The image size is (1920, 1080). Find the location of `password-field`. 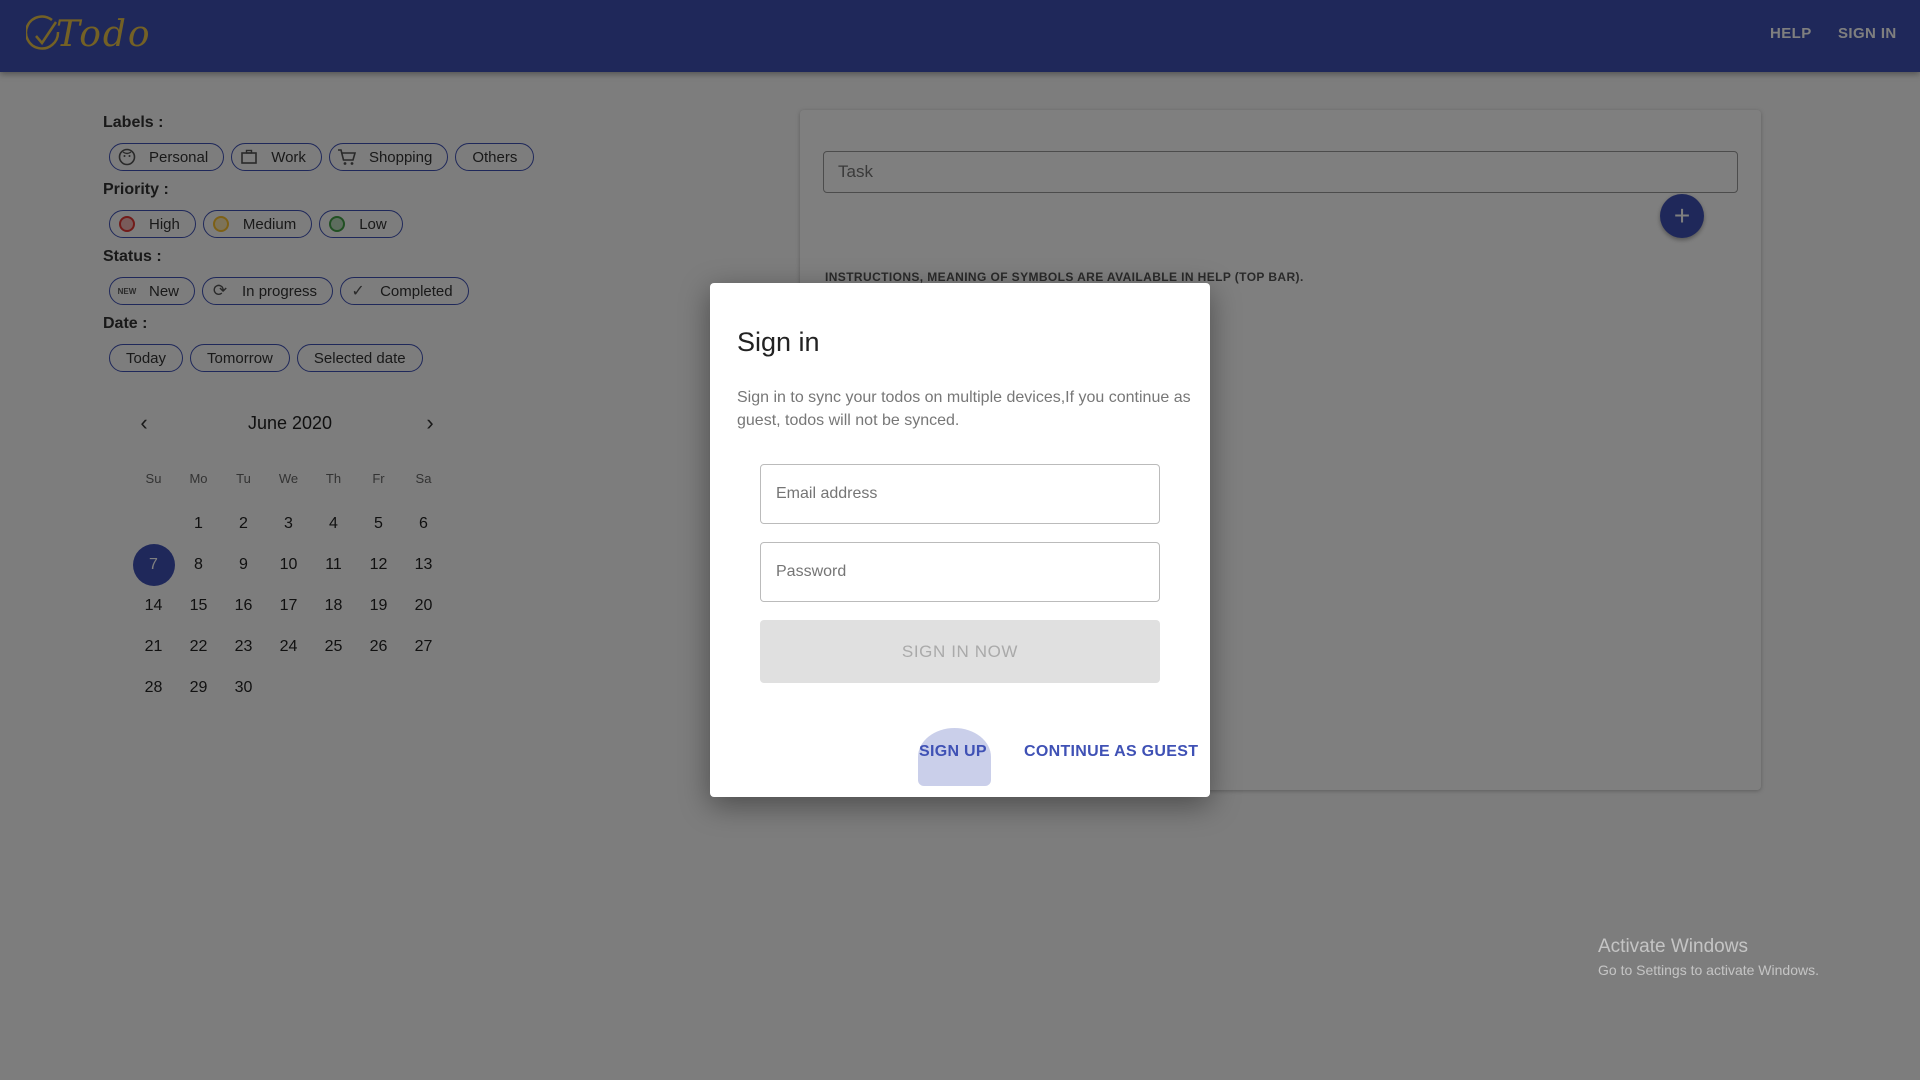

password-field is located at coordinates (960, 572).